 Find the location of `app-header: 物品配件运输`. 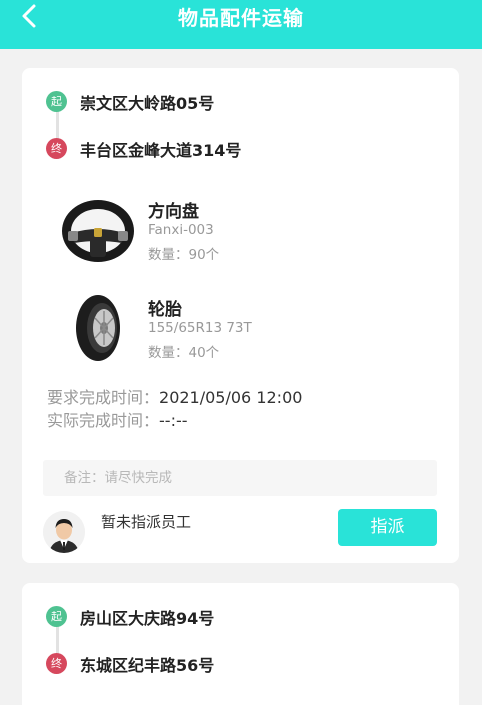

app-header: 物品配件运输 is located at coordinates (241, 24).